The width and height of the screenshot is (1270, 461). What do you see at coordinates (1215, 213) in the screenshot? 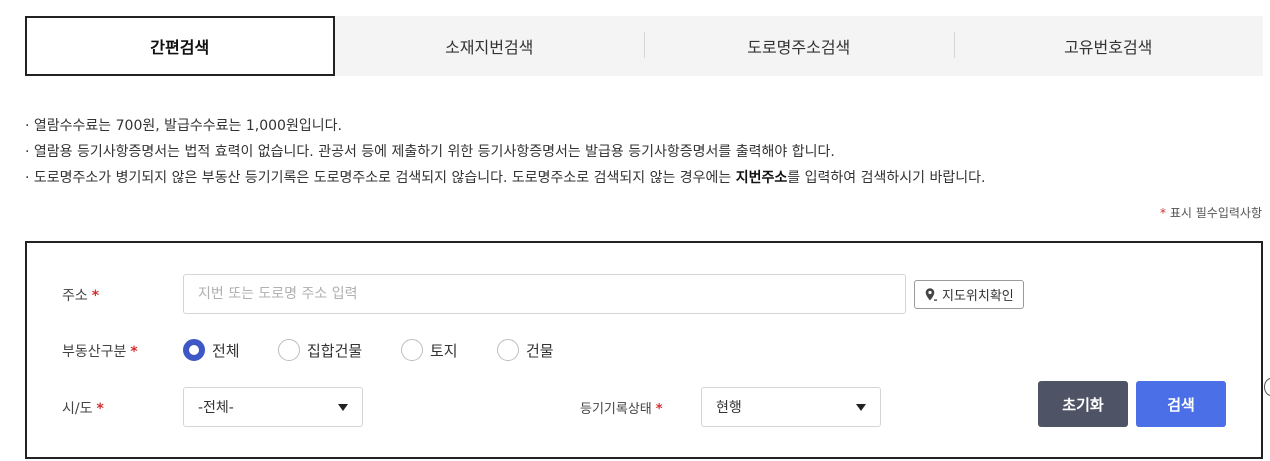
I see `required-note-text: 표시 필수입력사항` at bounding box center [1215, 213].